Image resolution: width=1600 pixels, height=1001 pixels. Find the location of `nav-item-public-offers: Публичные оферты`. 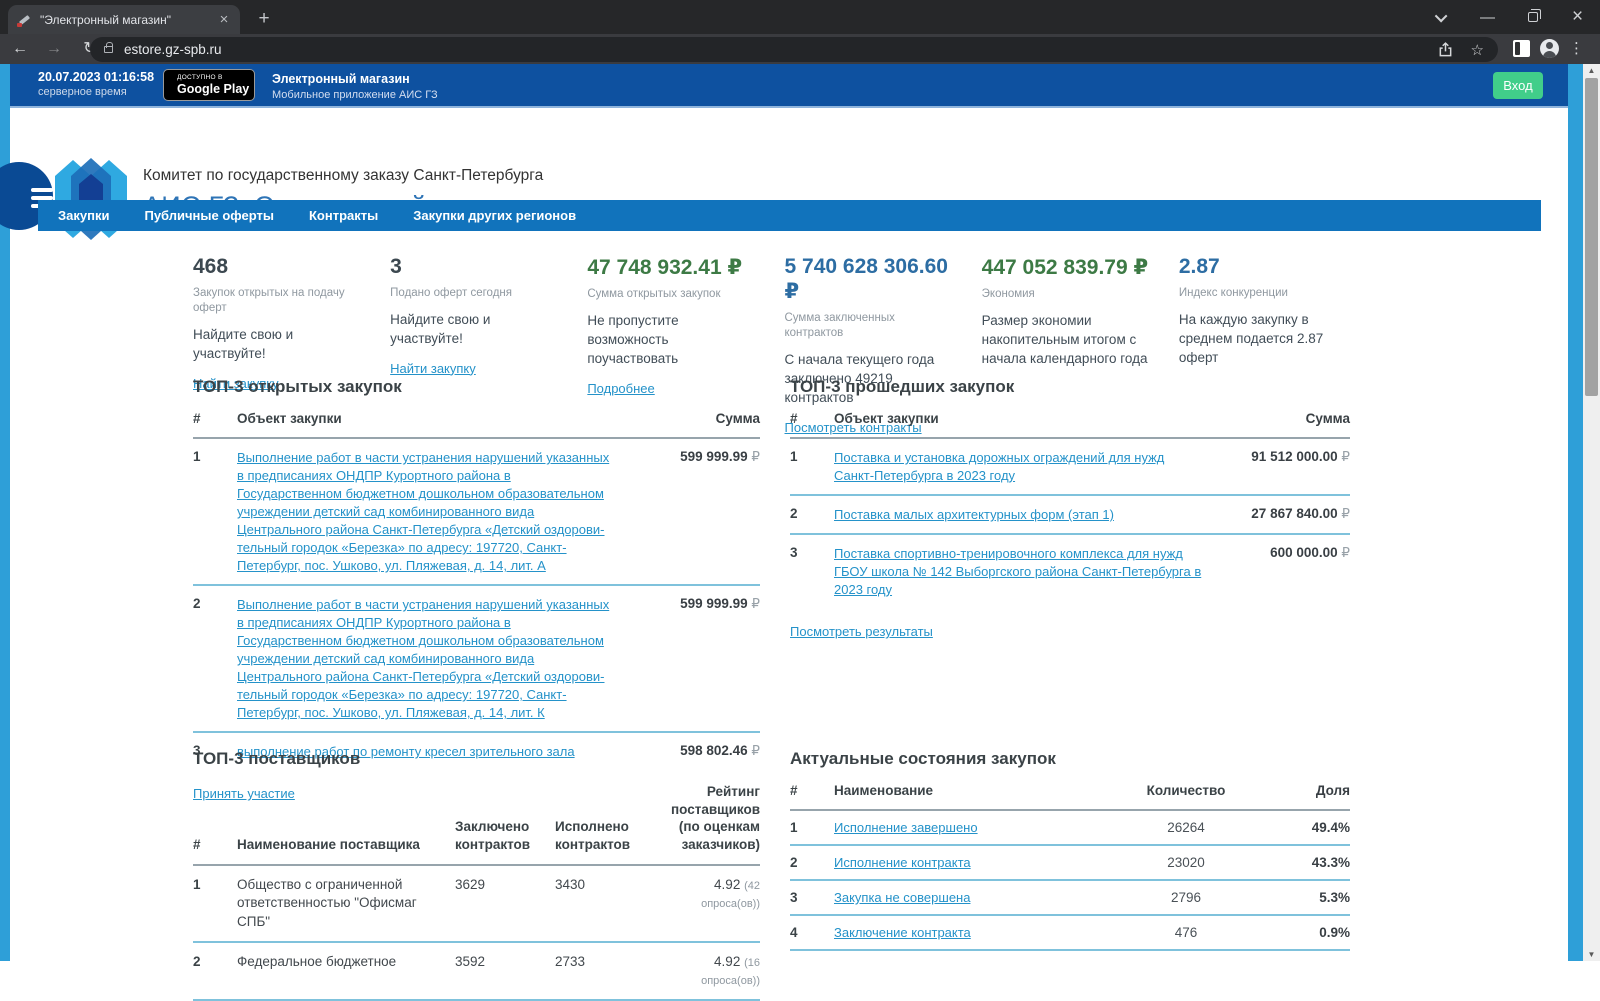

nav-item-public-offers: Публичные оферты is located at coordinates (209, 215).